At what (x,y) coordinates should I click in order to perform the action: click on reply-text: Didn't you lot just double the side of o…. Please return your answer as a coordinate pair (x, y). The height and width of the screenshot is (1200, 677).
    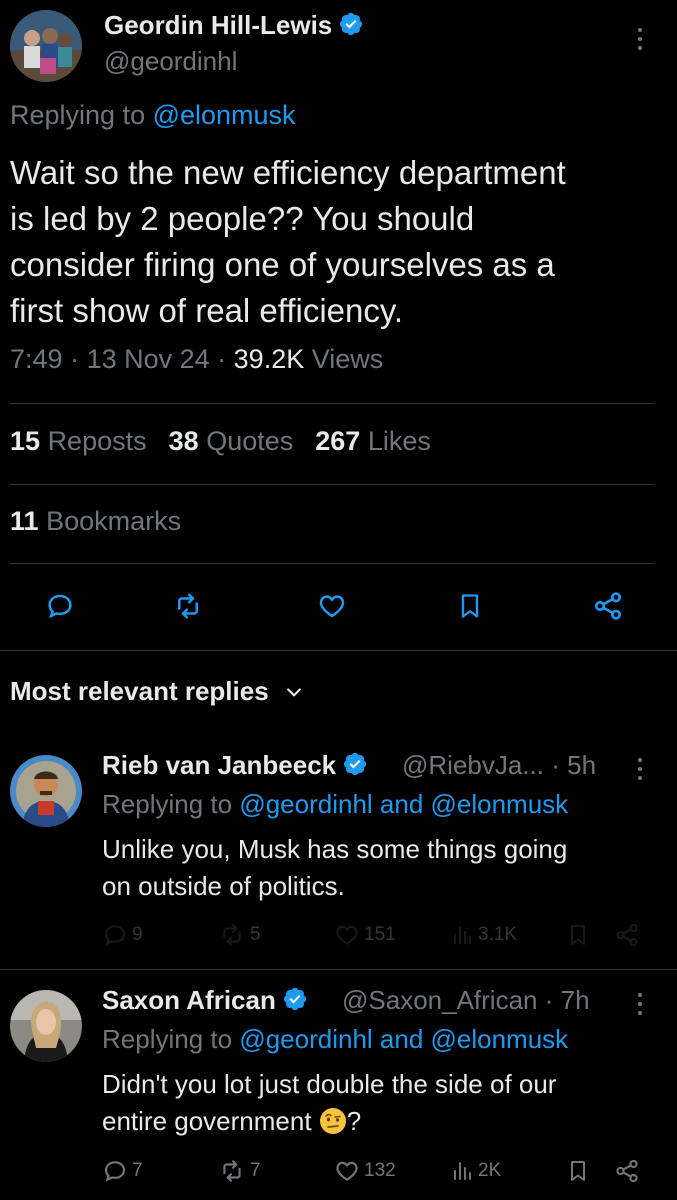
    Looking at the image, I should click on (382, 1103).